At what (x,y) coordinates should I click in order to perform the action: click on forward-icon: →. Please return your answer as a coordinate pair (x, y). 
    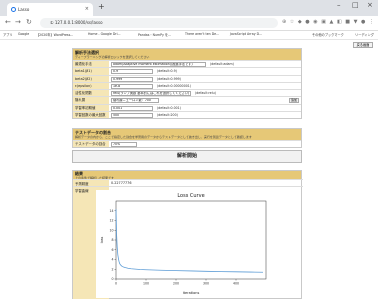
    Looking at the image, I should click on (18, 22).